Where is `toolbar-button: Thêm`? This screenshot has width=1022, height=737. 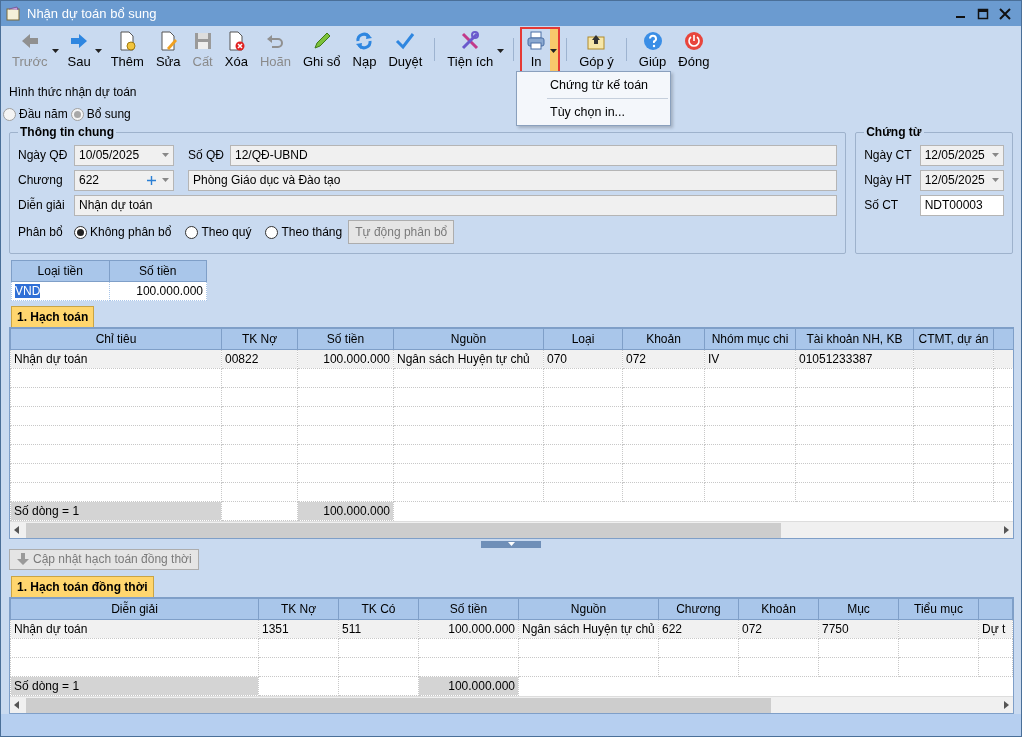 toolbar-button: Thêm is located at coordinates (127, 50).